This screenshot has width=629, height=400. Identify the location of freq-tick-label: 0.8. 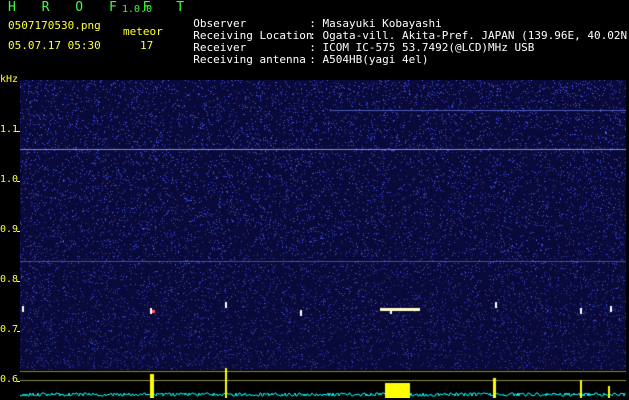
(9, 279).